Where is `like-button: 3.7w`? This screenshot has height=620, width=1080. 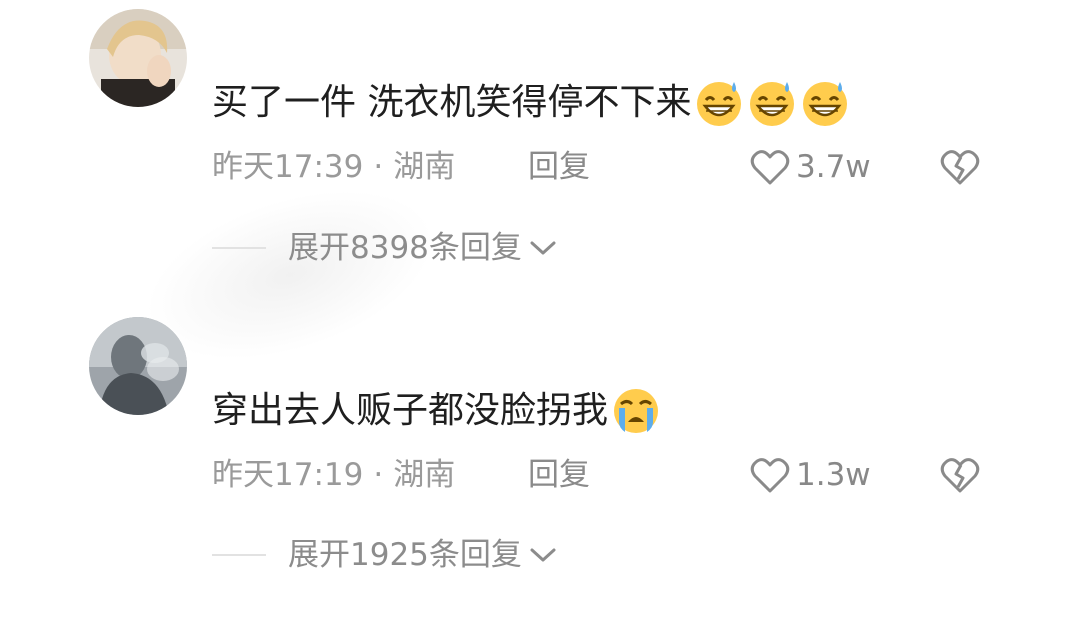 like-button: 3.7w is located at coordinates (810, 167).